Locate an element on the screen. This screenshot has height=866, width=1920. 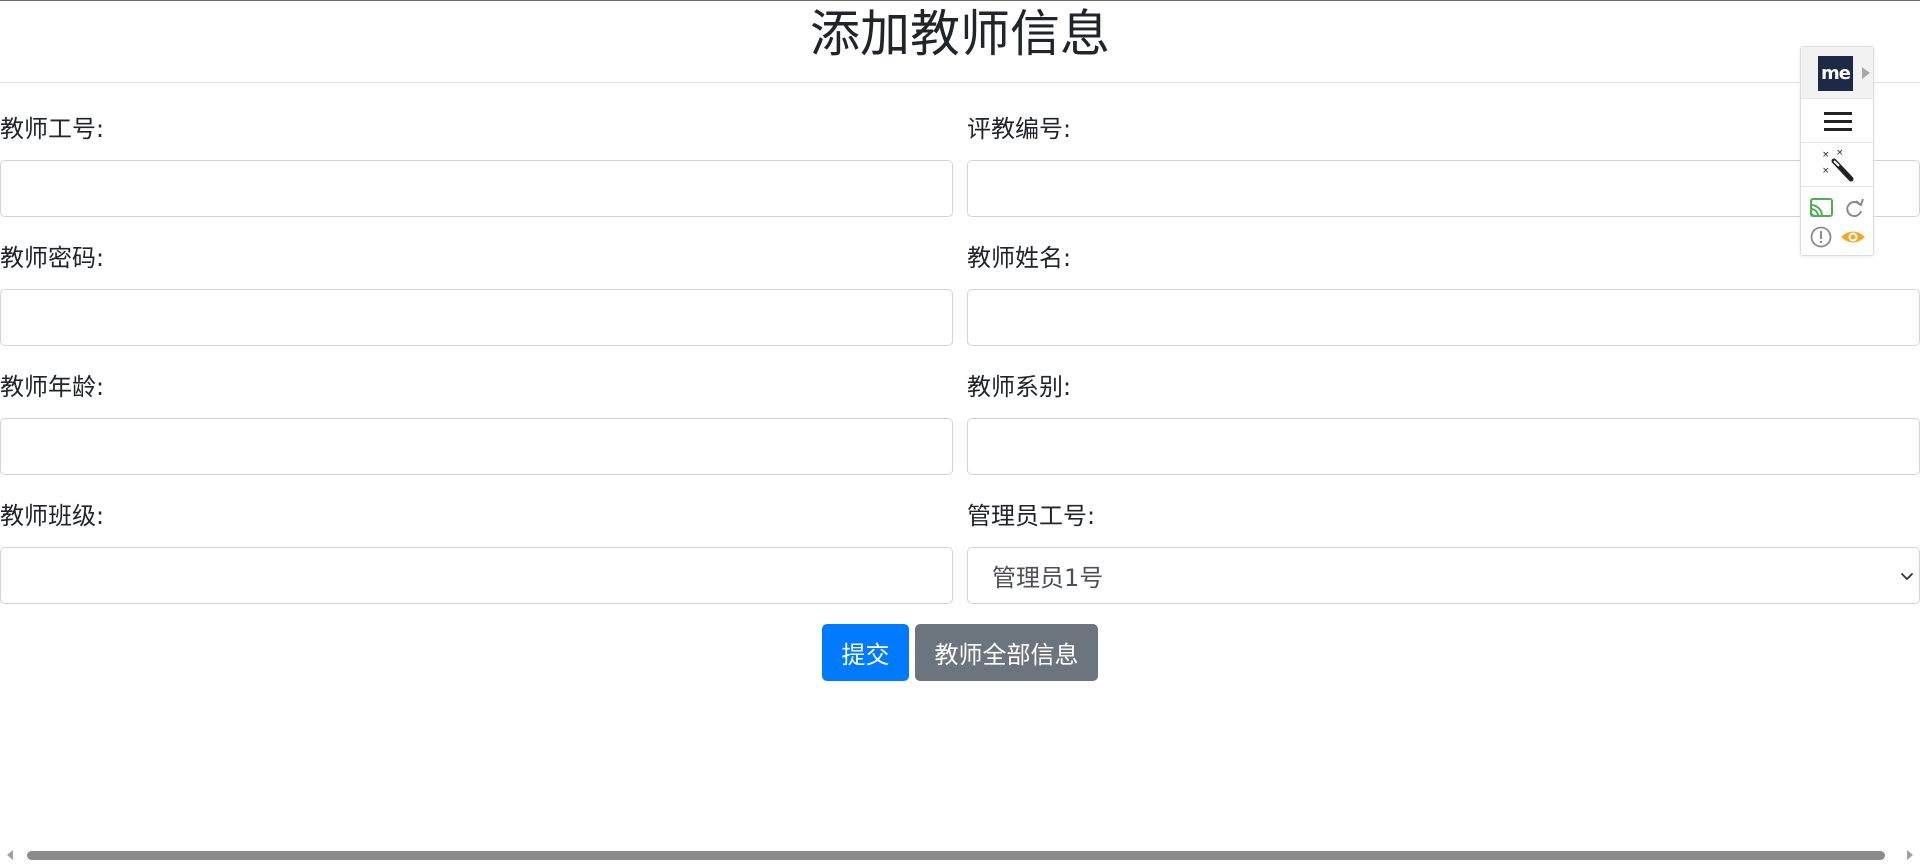
field-teacher-password: 教师密码: is located at coordinates (476, 294).